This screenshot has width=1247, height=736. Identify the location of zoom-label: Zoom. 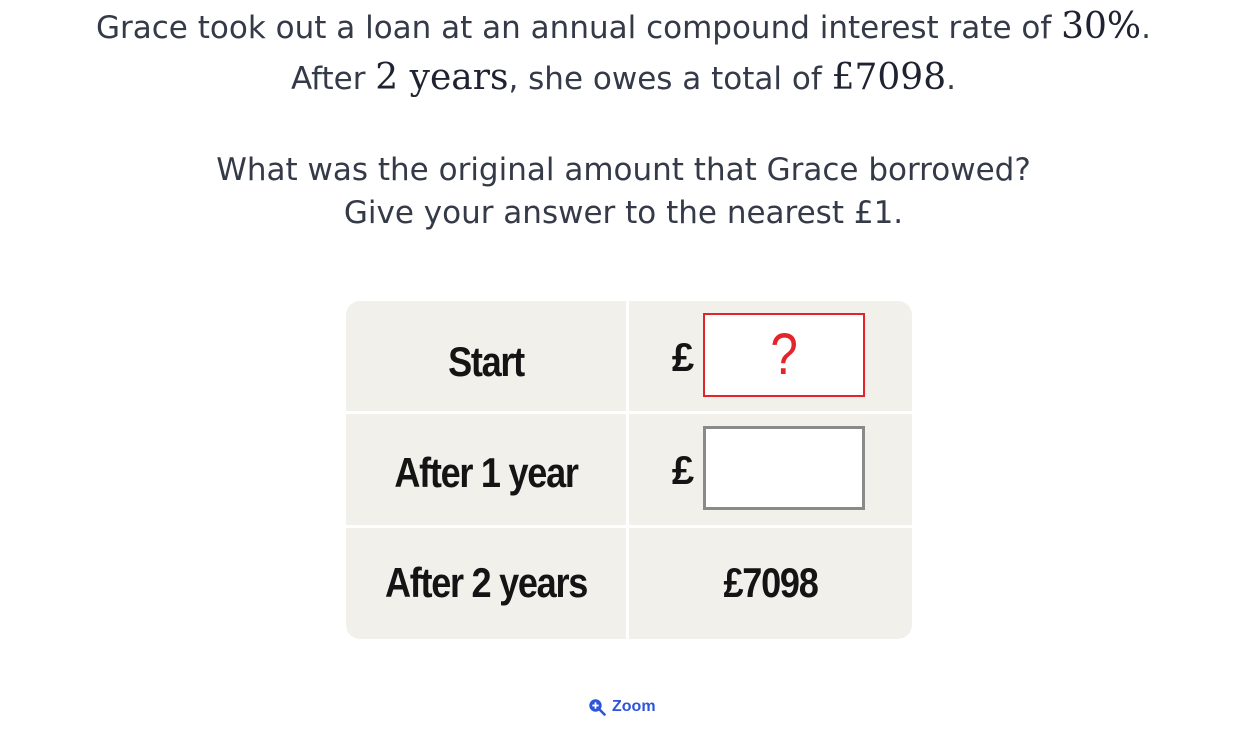
(634, 706).